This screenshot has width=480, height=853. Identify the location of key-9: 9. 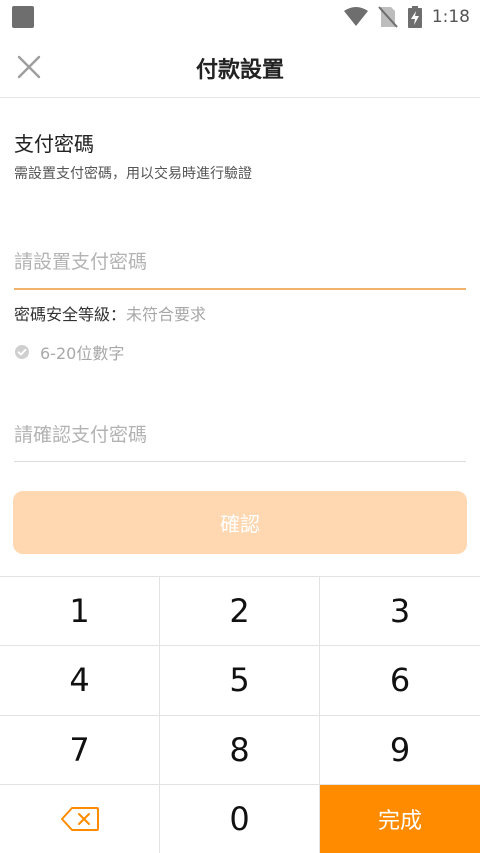
(400, 750).